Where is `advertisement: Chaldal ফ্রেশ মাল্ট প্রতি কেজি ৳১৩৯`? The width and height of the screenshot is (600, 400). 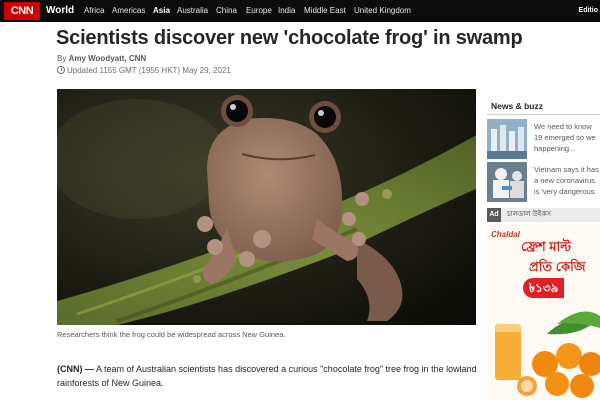
advertisement: Chaldal ফ্রেশ মাল্ট প্রতি কেজি ৳১৩৯ is located at coordinates (543, 312).